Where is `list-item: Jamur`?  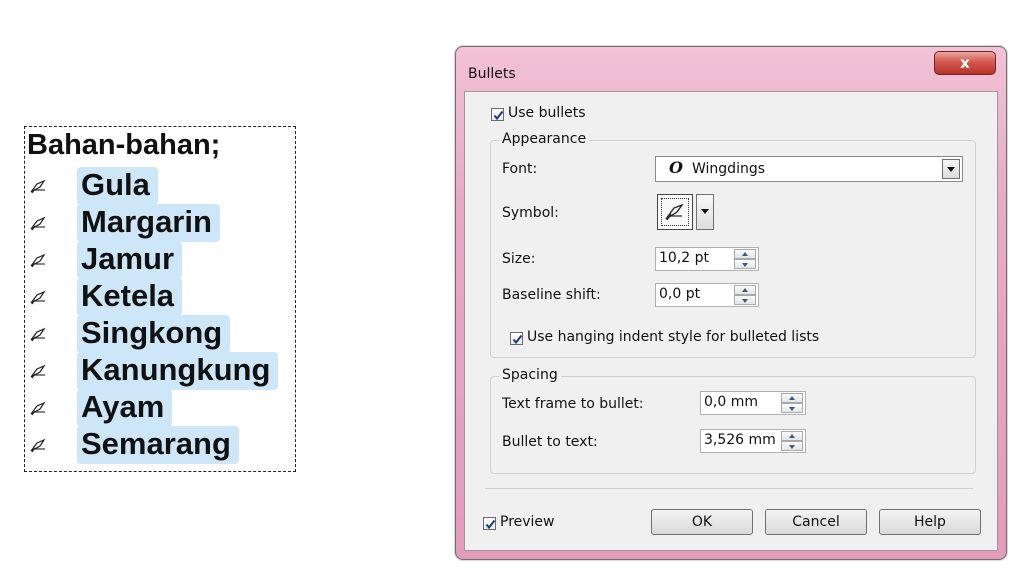
list-item: Jamur is located at coordinates (161, 260).